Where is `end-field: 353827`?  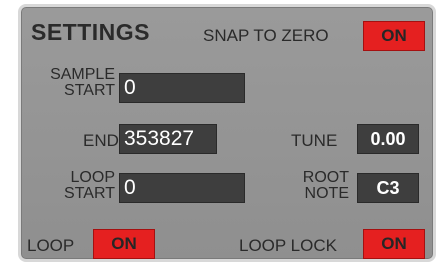 end-field: 353827 is located at coordinates (168, 139).